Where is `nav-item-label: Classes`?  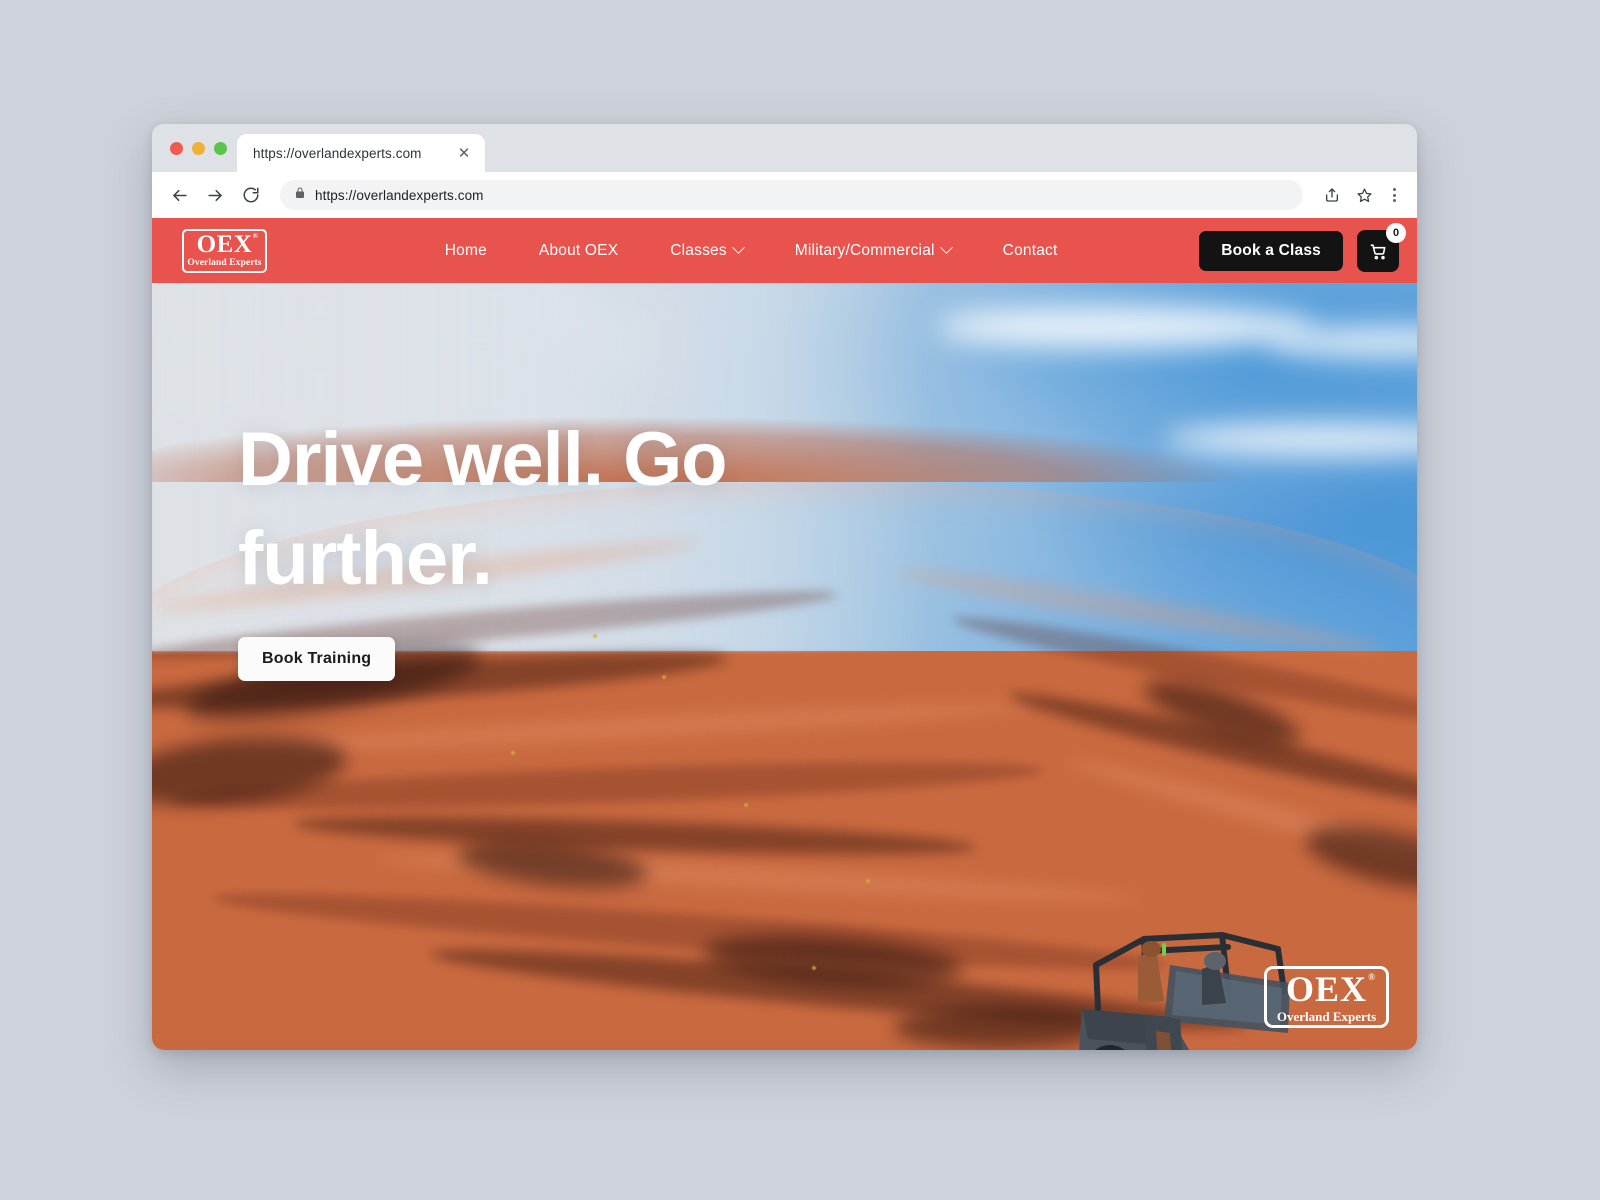 nav-item-label: Classes is located at coordinates (698, 250).